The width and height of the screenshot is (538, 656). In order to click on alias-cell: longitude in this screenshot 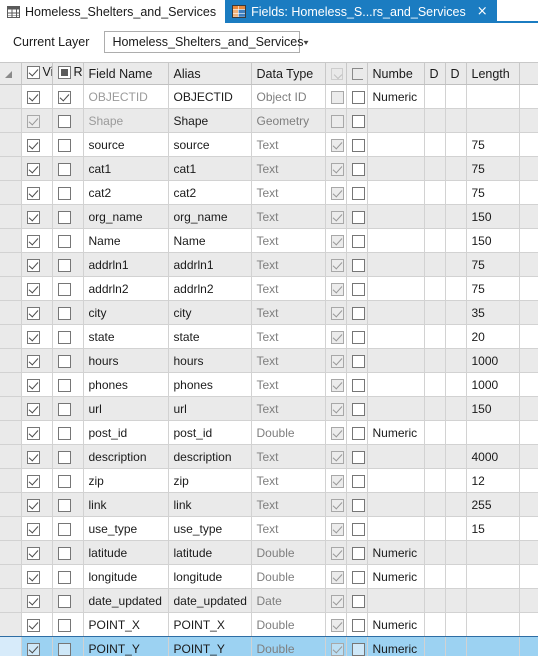, I will do `click(210, 576)`.